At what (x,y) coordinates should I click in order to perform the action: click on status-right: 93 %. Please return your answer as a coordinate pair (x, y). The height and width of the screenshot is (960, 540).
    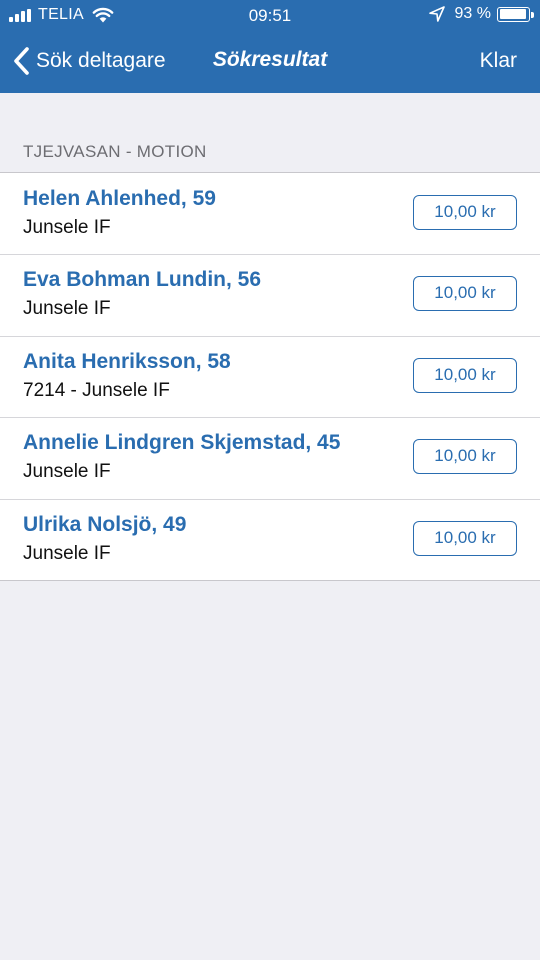
    Looking at the image, I should click on (481, 14).